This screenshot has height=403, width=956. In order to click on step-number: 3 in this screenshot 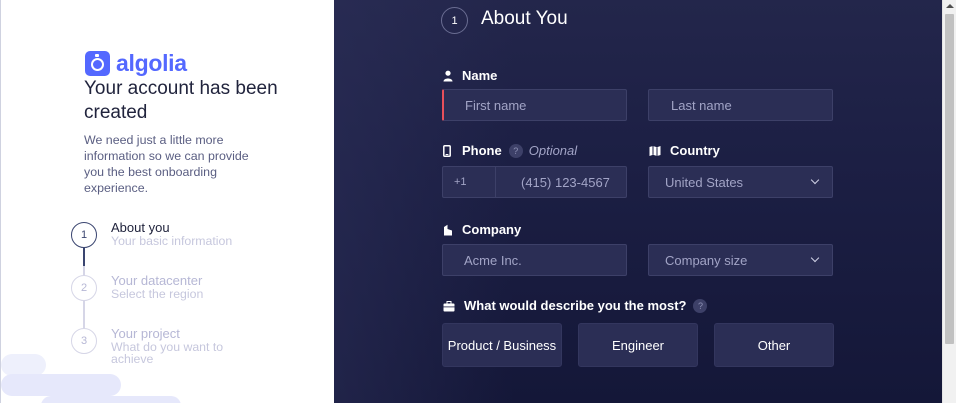, I will do `click(84, 341)`.